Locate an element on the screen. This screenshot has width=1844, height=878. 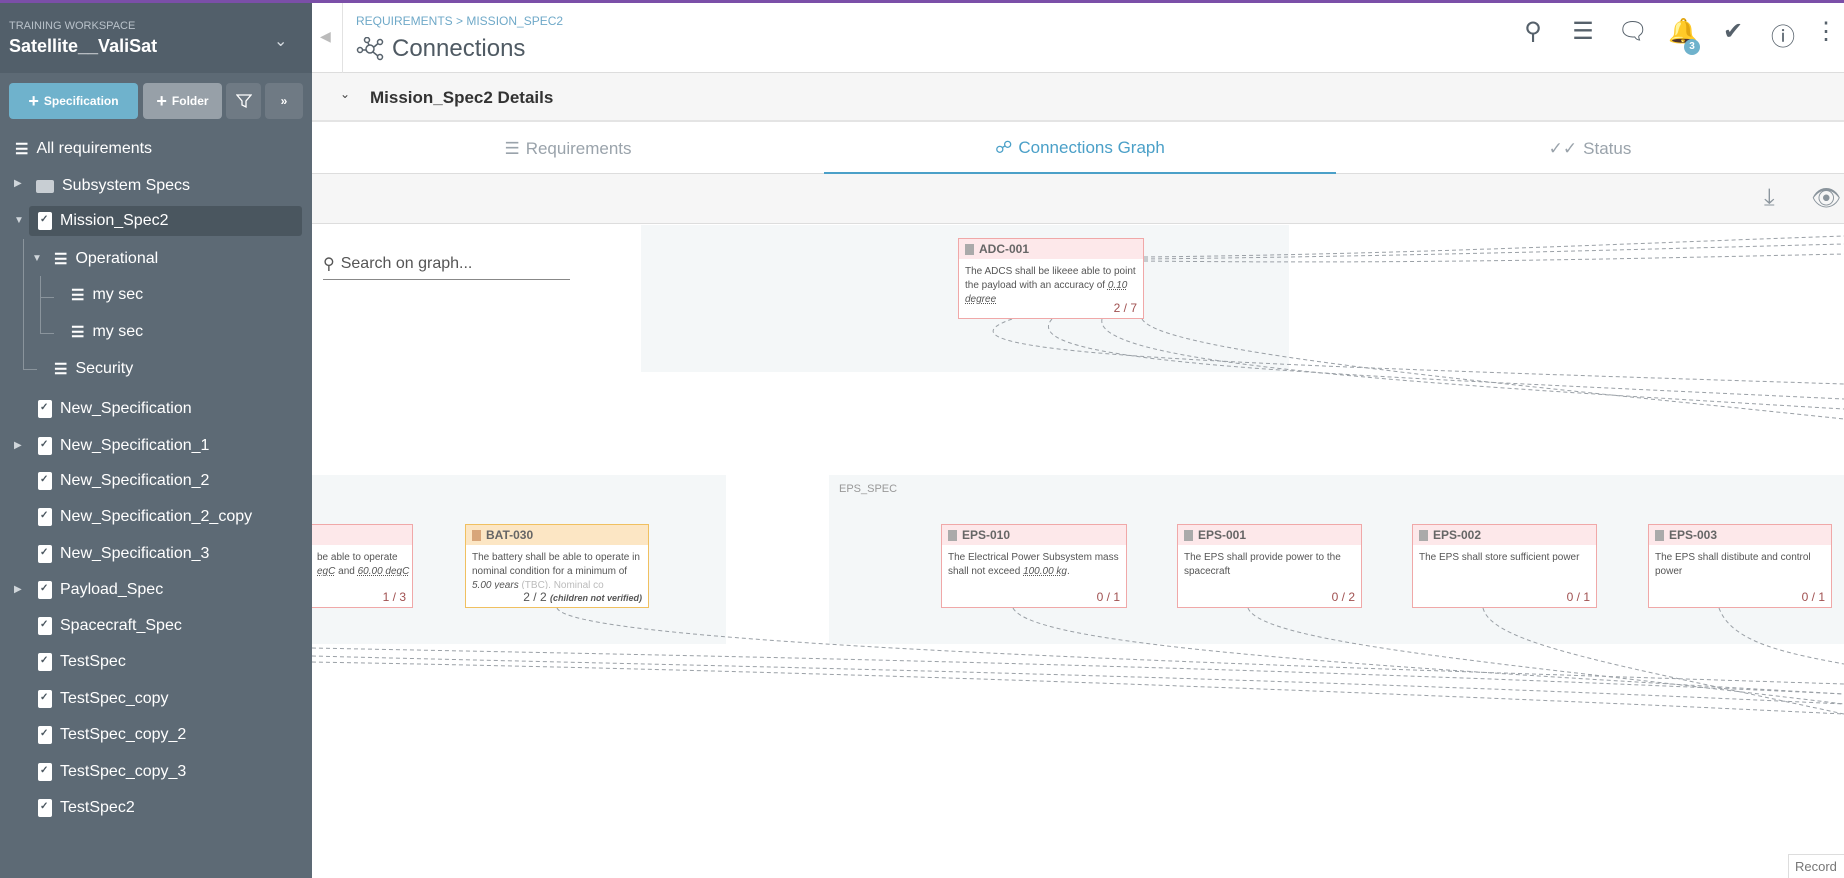
item-label: Subsystem Specs is located at coordinates (126, 185).